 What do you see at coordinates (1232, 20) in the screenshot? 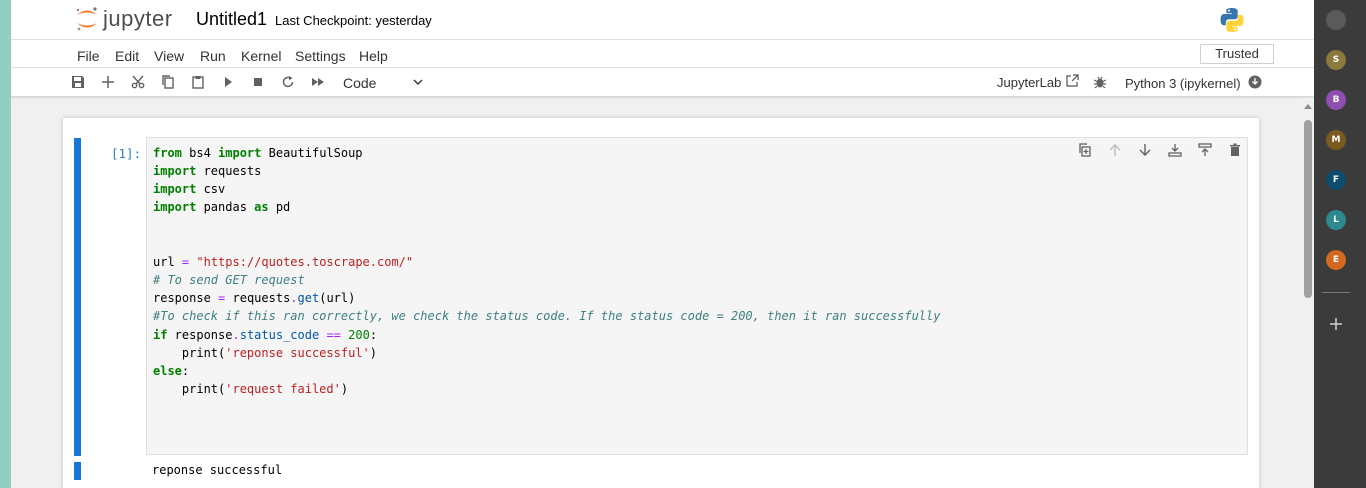
I see `python-logo-icon` at bounding box center [1232, 20].